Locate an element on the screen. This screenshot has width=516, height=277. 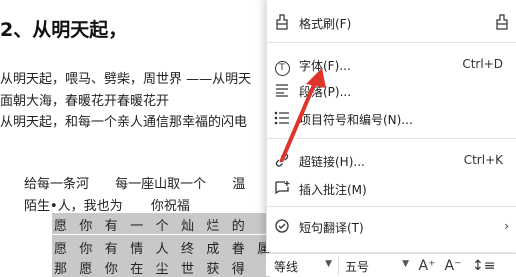
shrink-font-button: A⁻ is located at coordinates (453, 266).